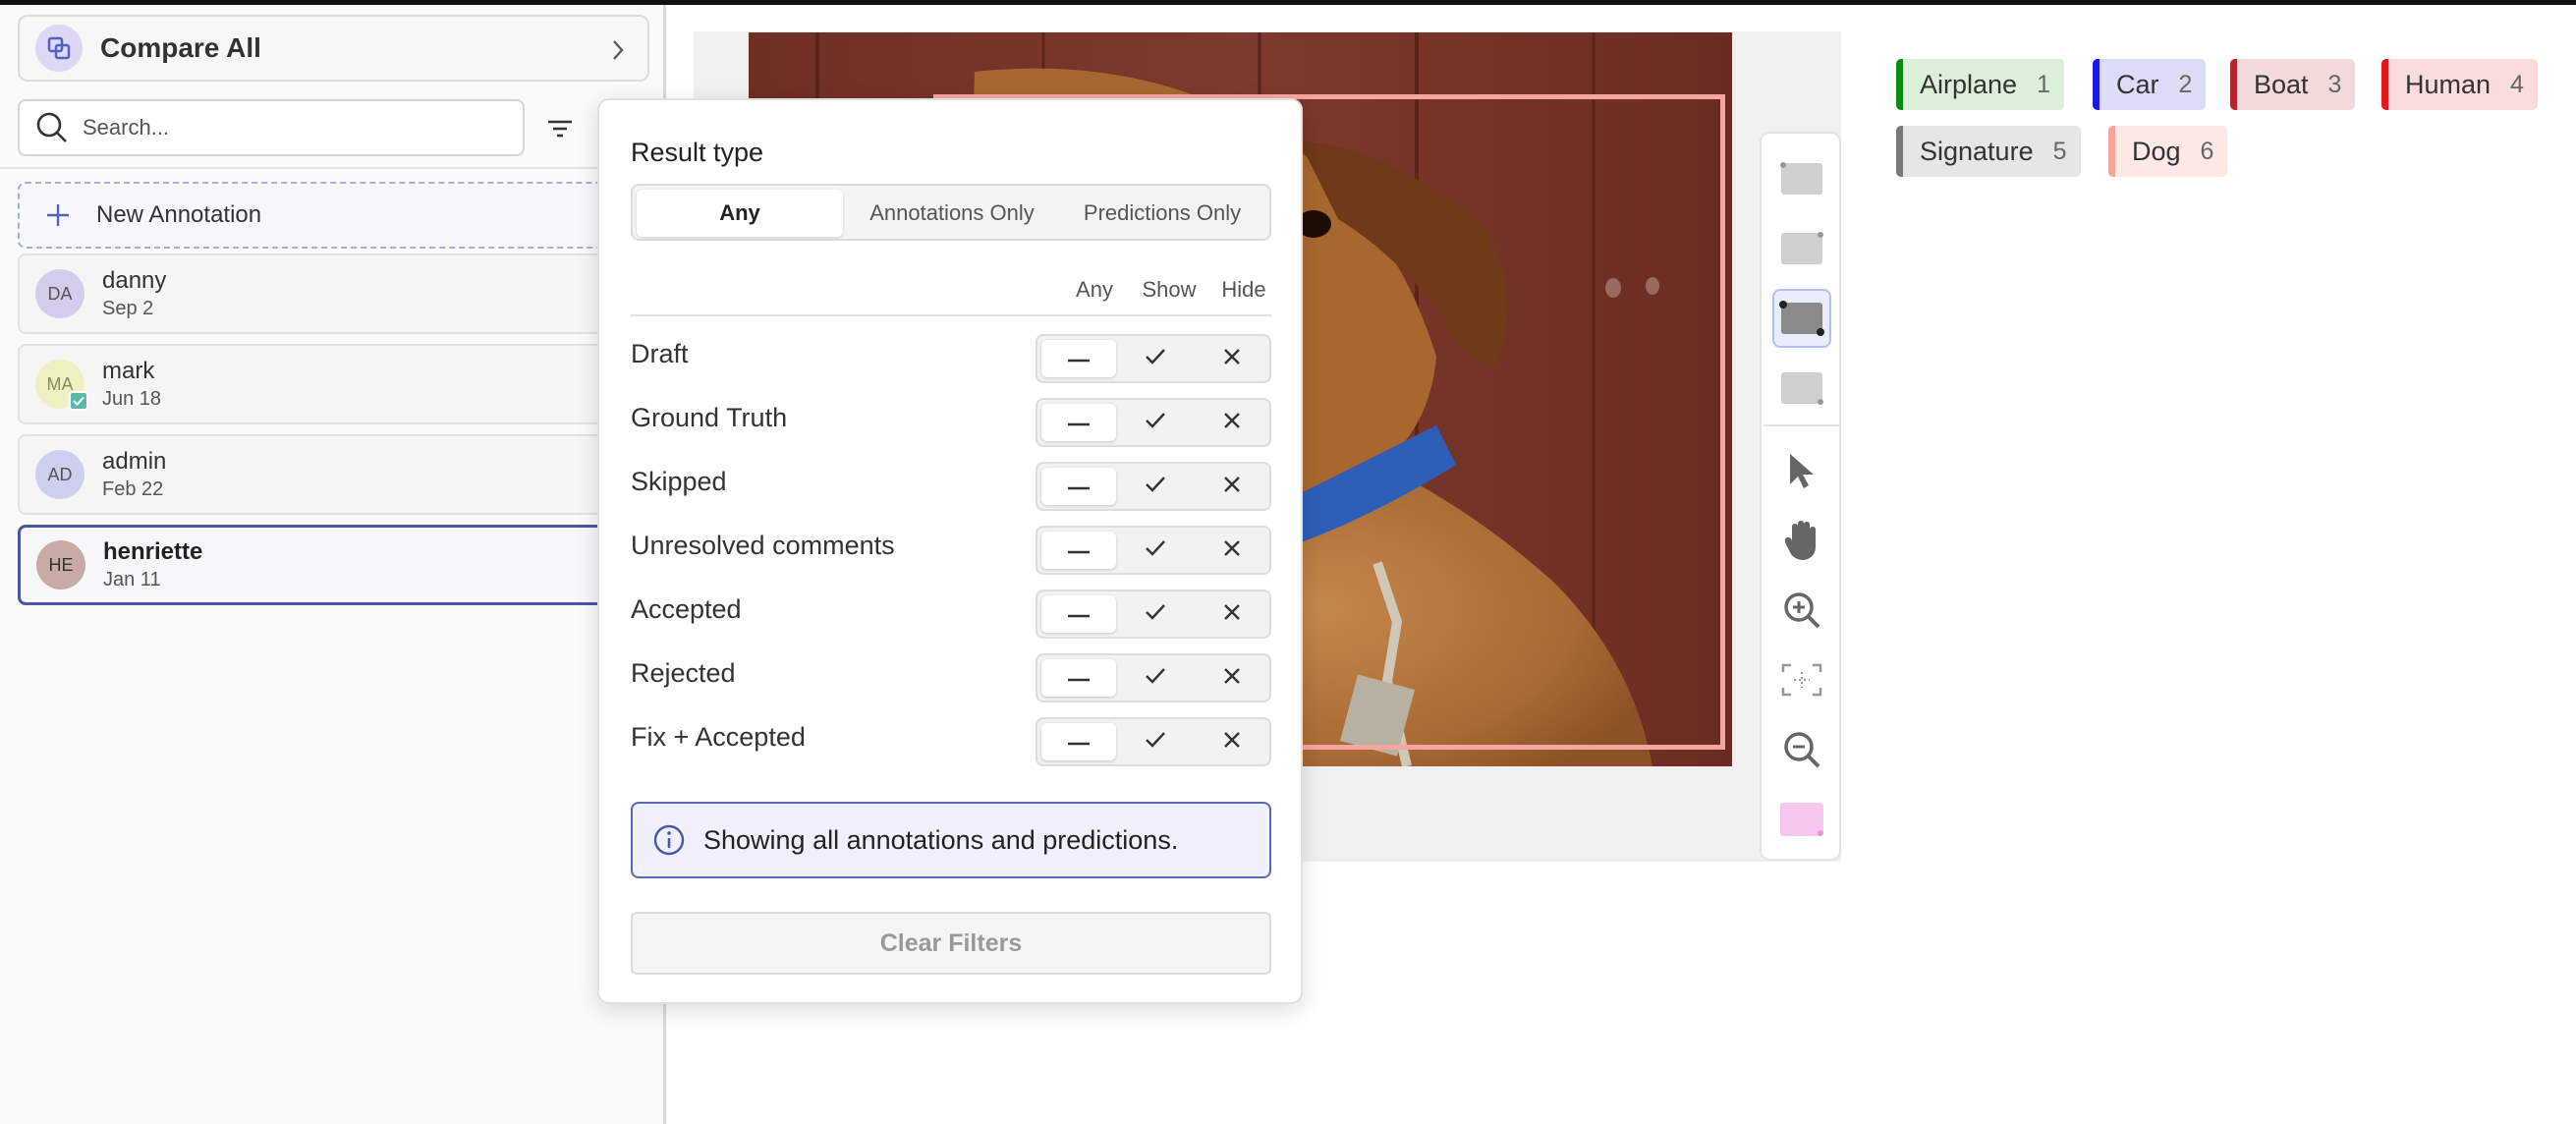 This screenshot has width=2576, height=1124. What do you see at coordinates (1801, 610) in the screenshot?
I see `zoom-in-icon` at bounding box center [1801, 610].